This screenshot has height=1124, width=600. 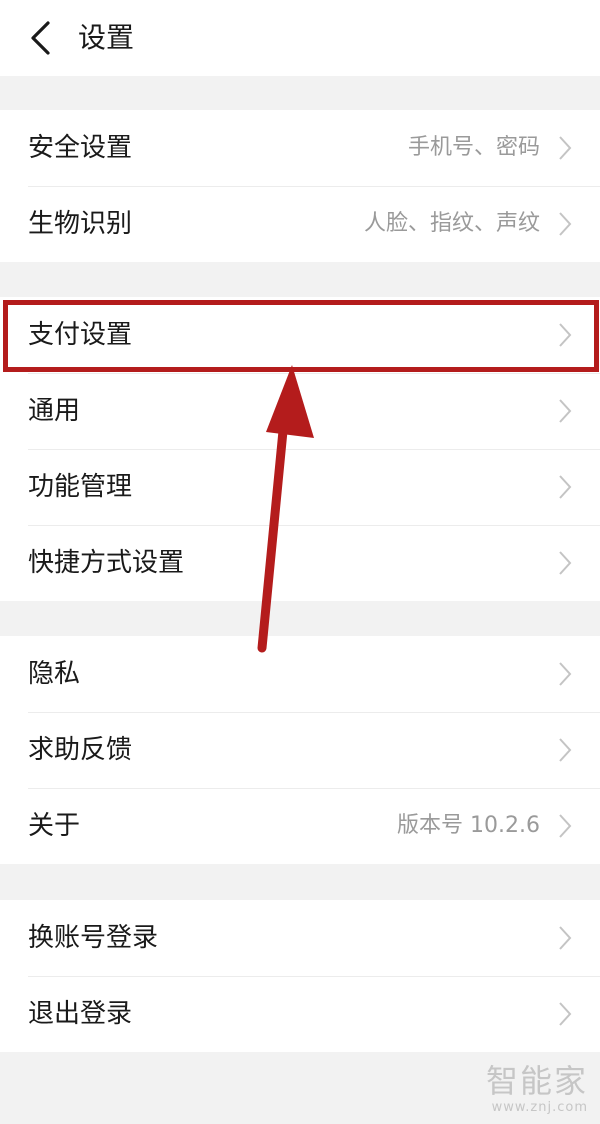 I want to click on settings-group-account-actions: 换账号登录 退出登录, so click(x=300, y=976).